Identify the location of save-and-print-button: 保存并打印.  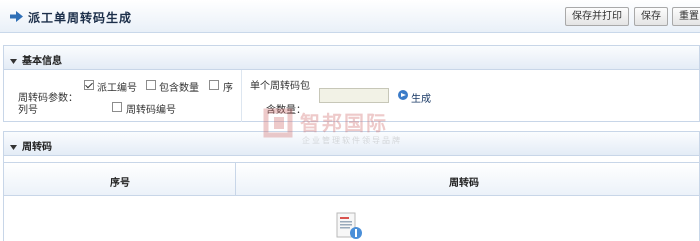
(597, 16).